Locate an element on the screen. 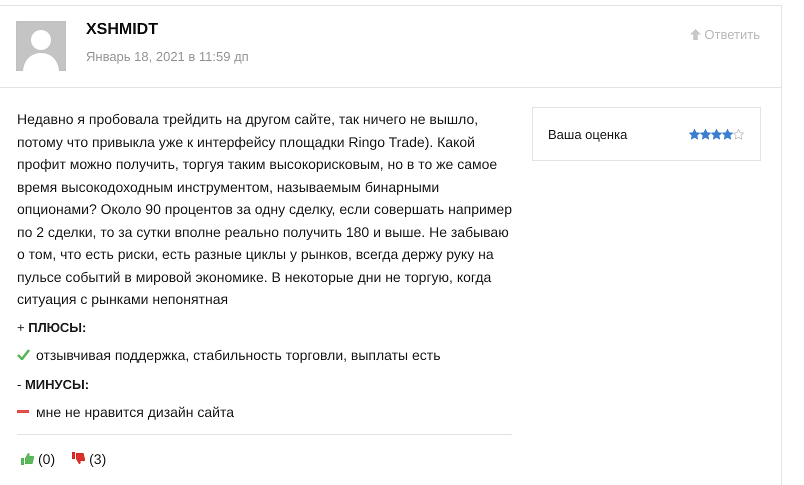 Image resolution: width=804 pixels, height=485 pixels. thumbs-down-icon is located at coordinates (79, 458).